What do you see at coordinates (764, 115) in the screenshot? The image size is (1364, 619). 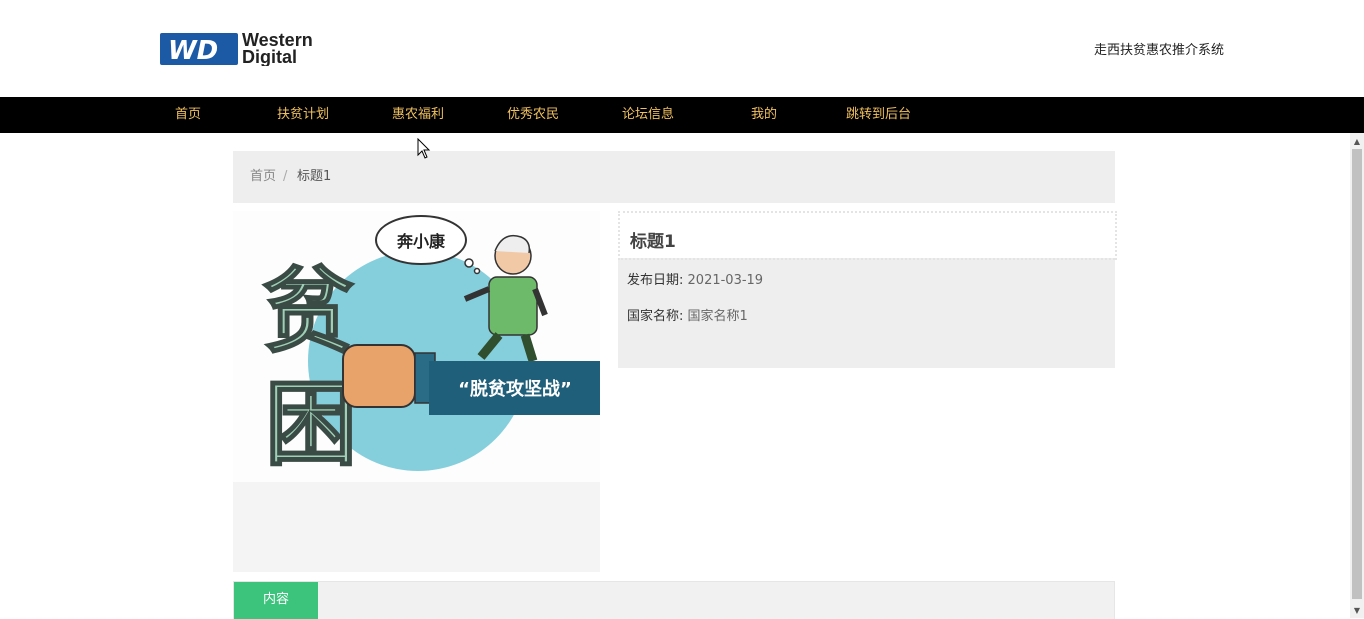 I see `nav-item-mine: 我的` at bounding box center [764, 115].